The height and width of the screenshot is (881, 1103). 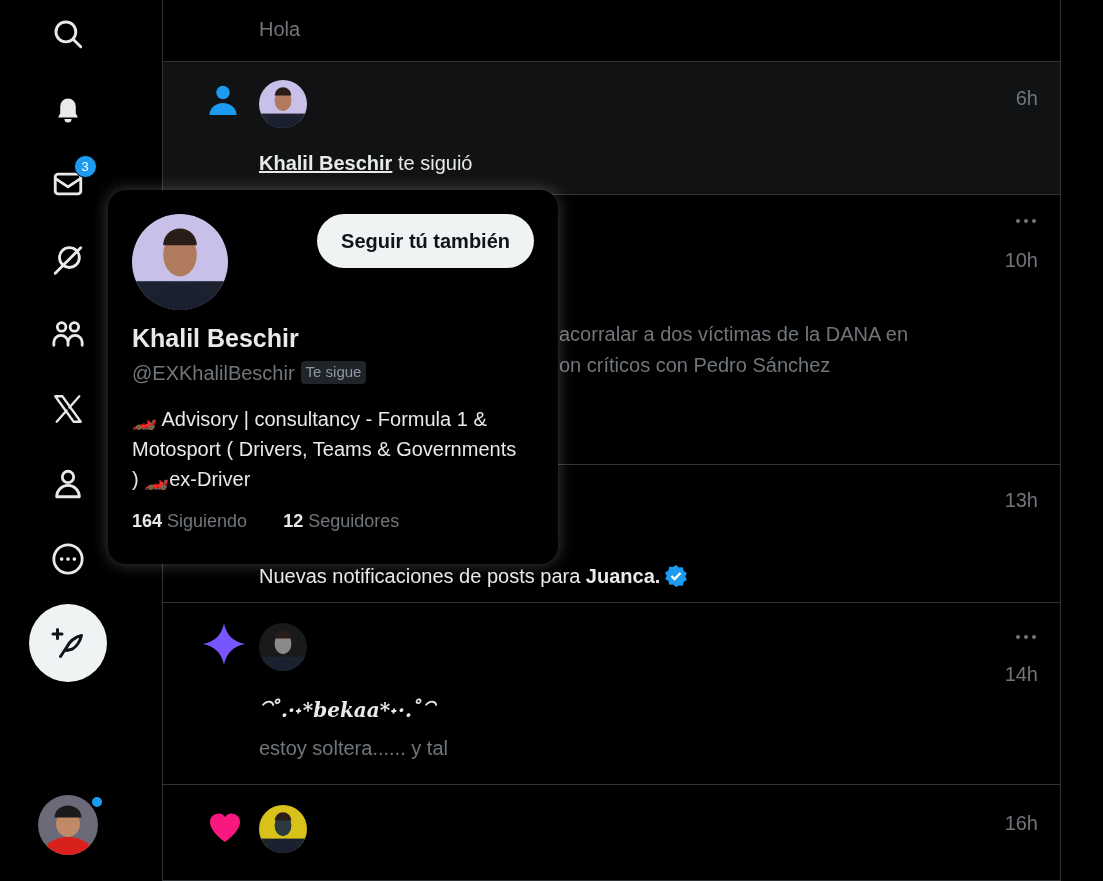 I want to click on notification-row: 6h Khalil Beschir te siguió, so click(x=611, y=128).